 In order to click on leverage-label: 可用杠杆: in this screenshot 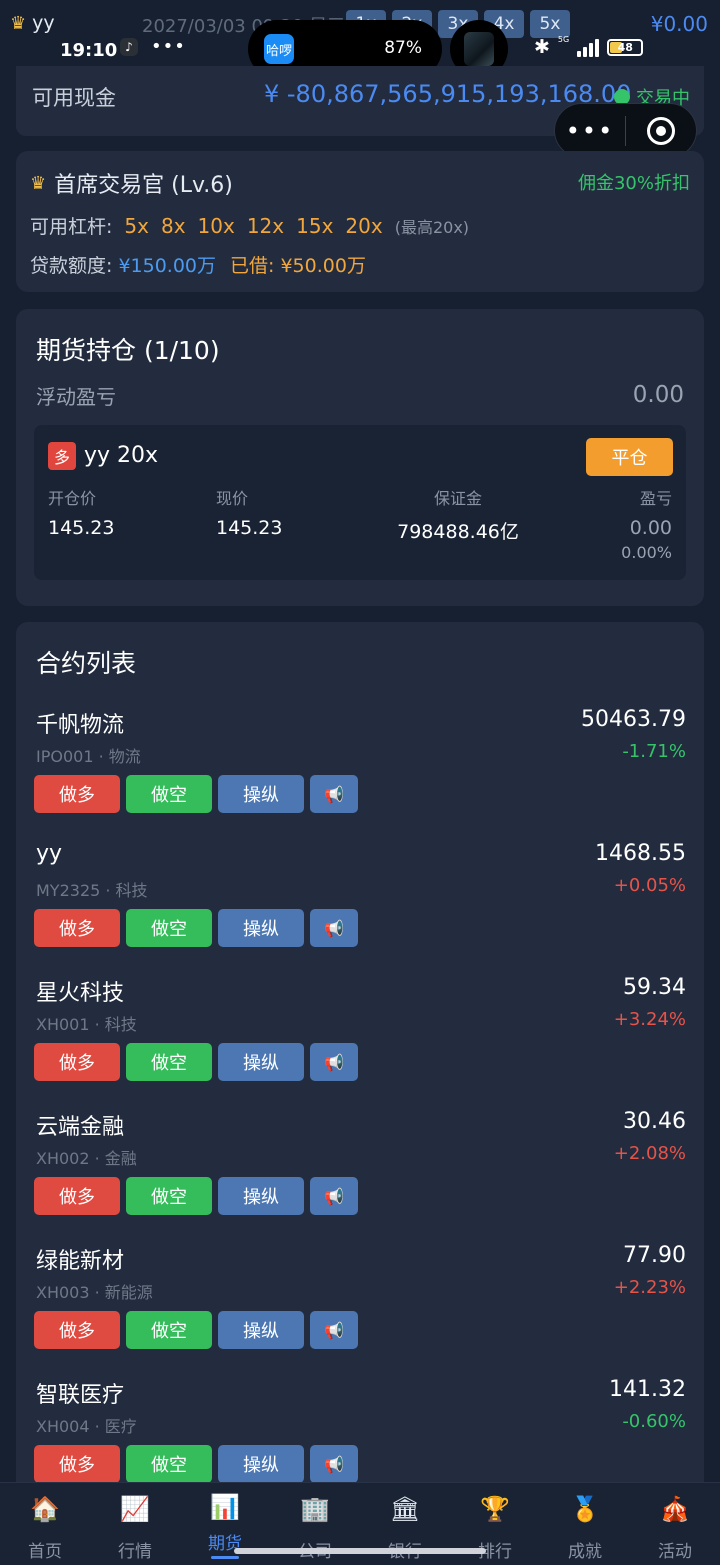, I will do `click(71, 227)`.